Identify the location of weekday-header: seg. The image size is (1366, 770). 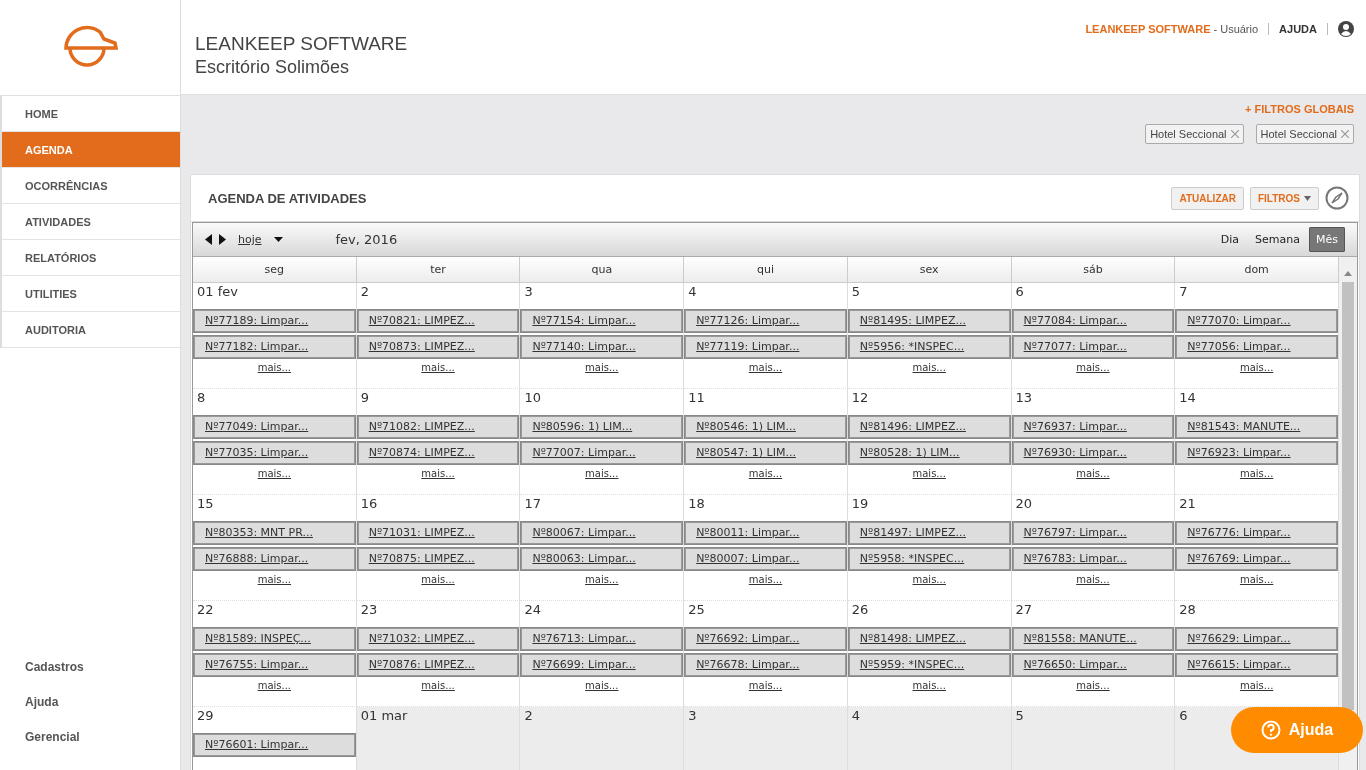
(275, 269).